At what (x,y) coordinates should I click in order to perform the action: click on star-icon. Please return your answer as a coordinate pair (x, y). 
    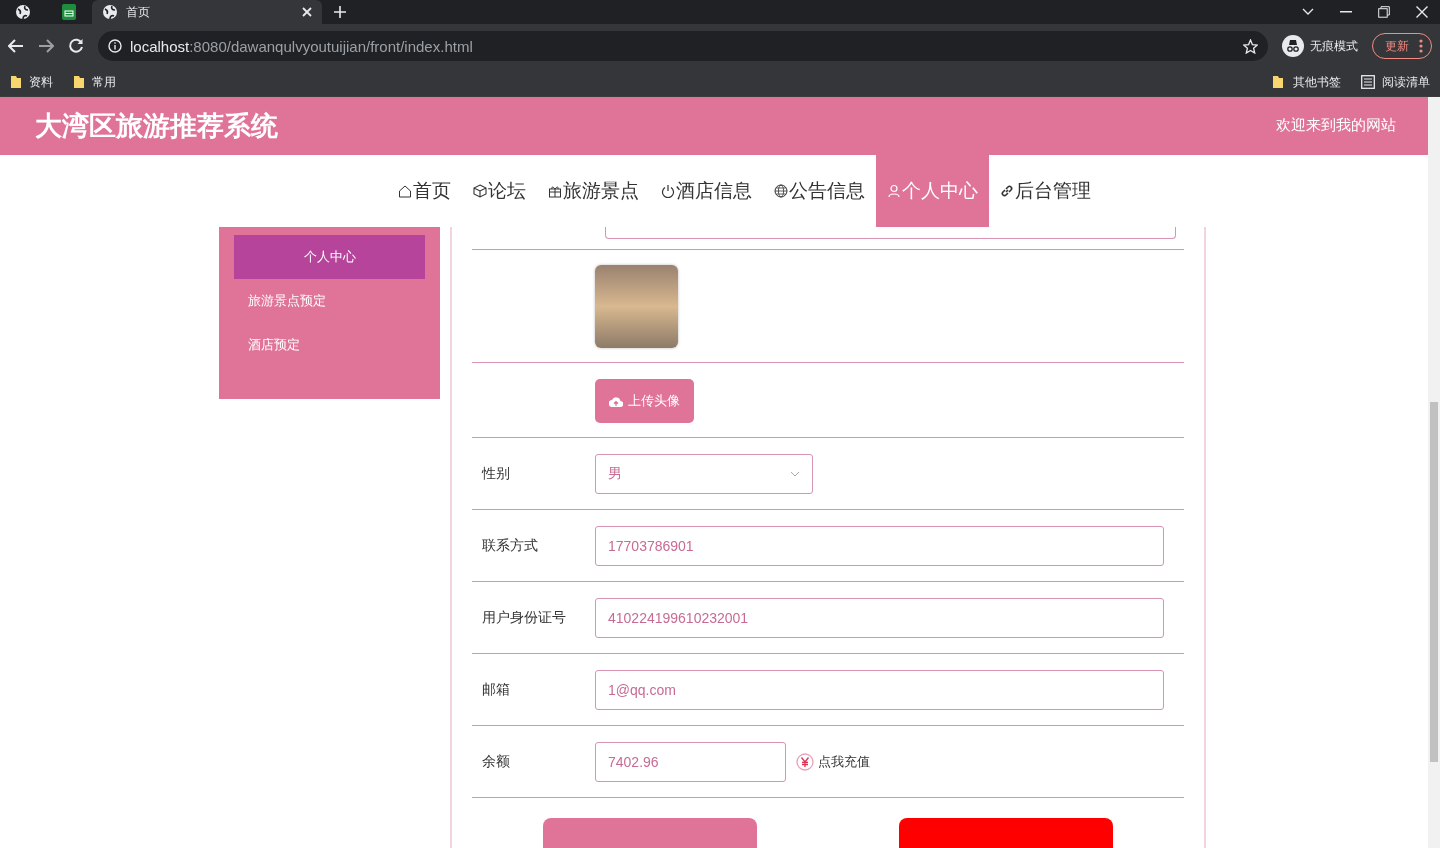
    Looking at the image, I should click on (1250, 46).